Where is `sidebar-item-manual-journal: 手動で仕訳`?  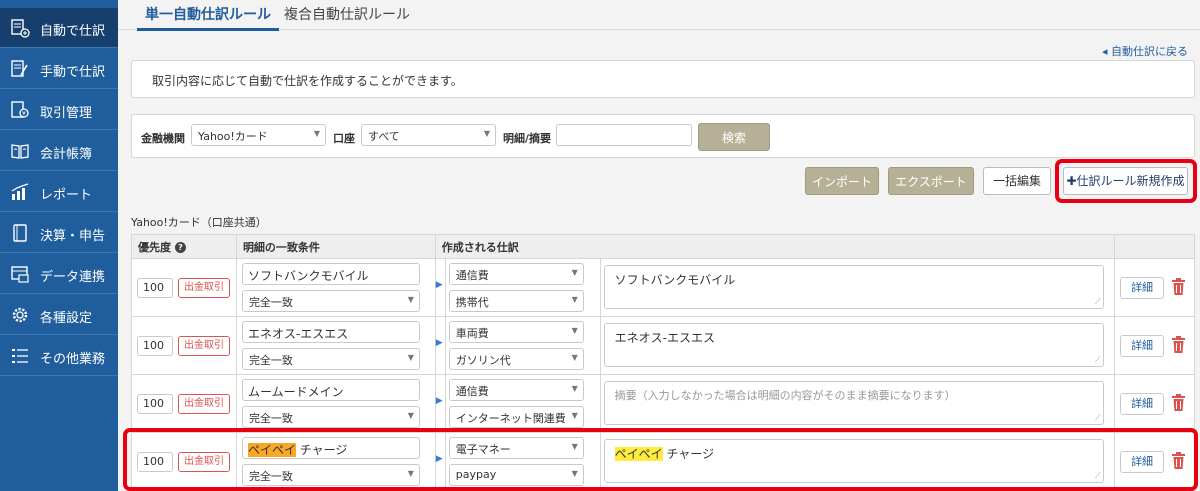 sidebar-item-manual-journal: 手動で仕訳 is located at coordinates (59, 69).